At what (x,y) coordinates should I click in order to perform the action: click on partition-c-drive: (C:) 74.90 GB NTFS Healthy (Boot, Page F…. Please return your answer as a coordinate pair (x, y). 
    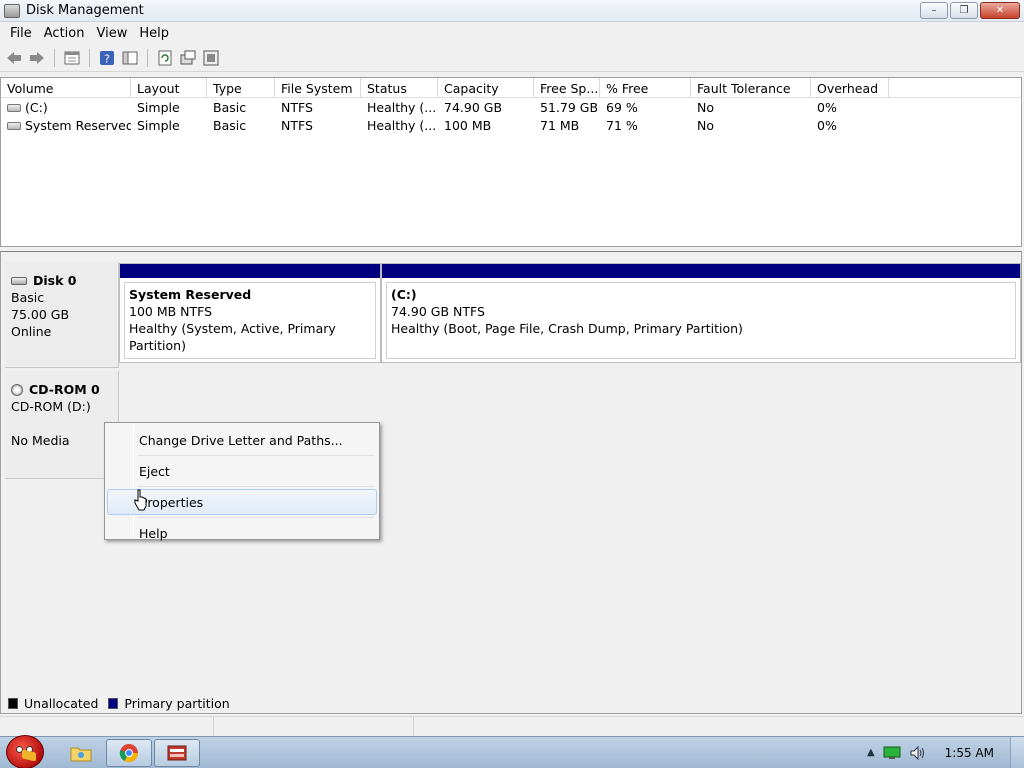
    Looking at the image, I should click on (701, 313).